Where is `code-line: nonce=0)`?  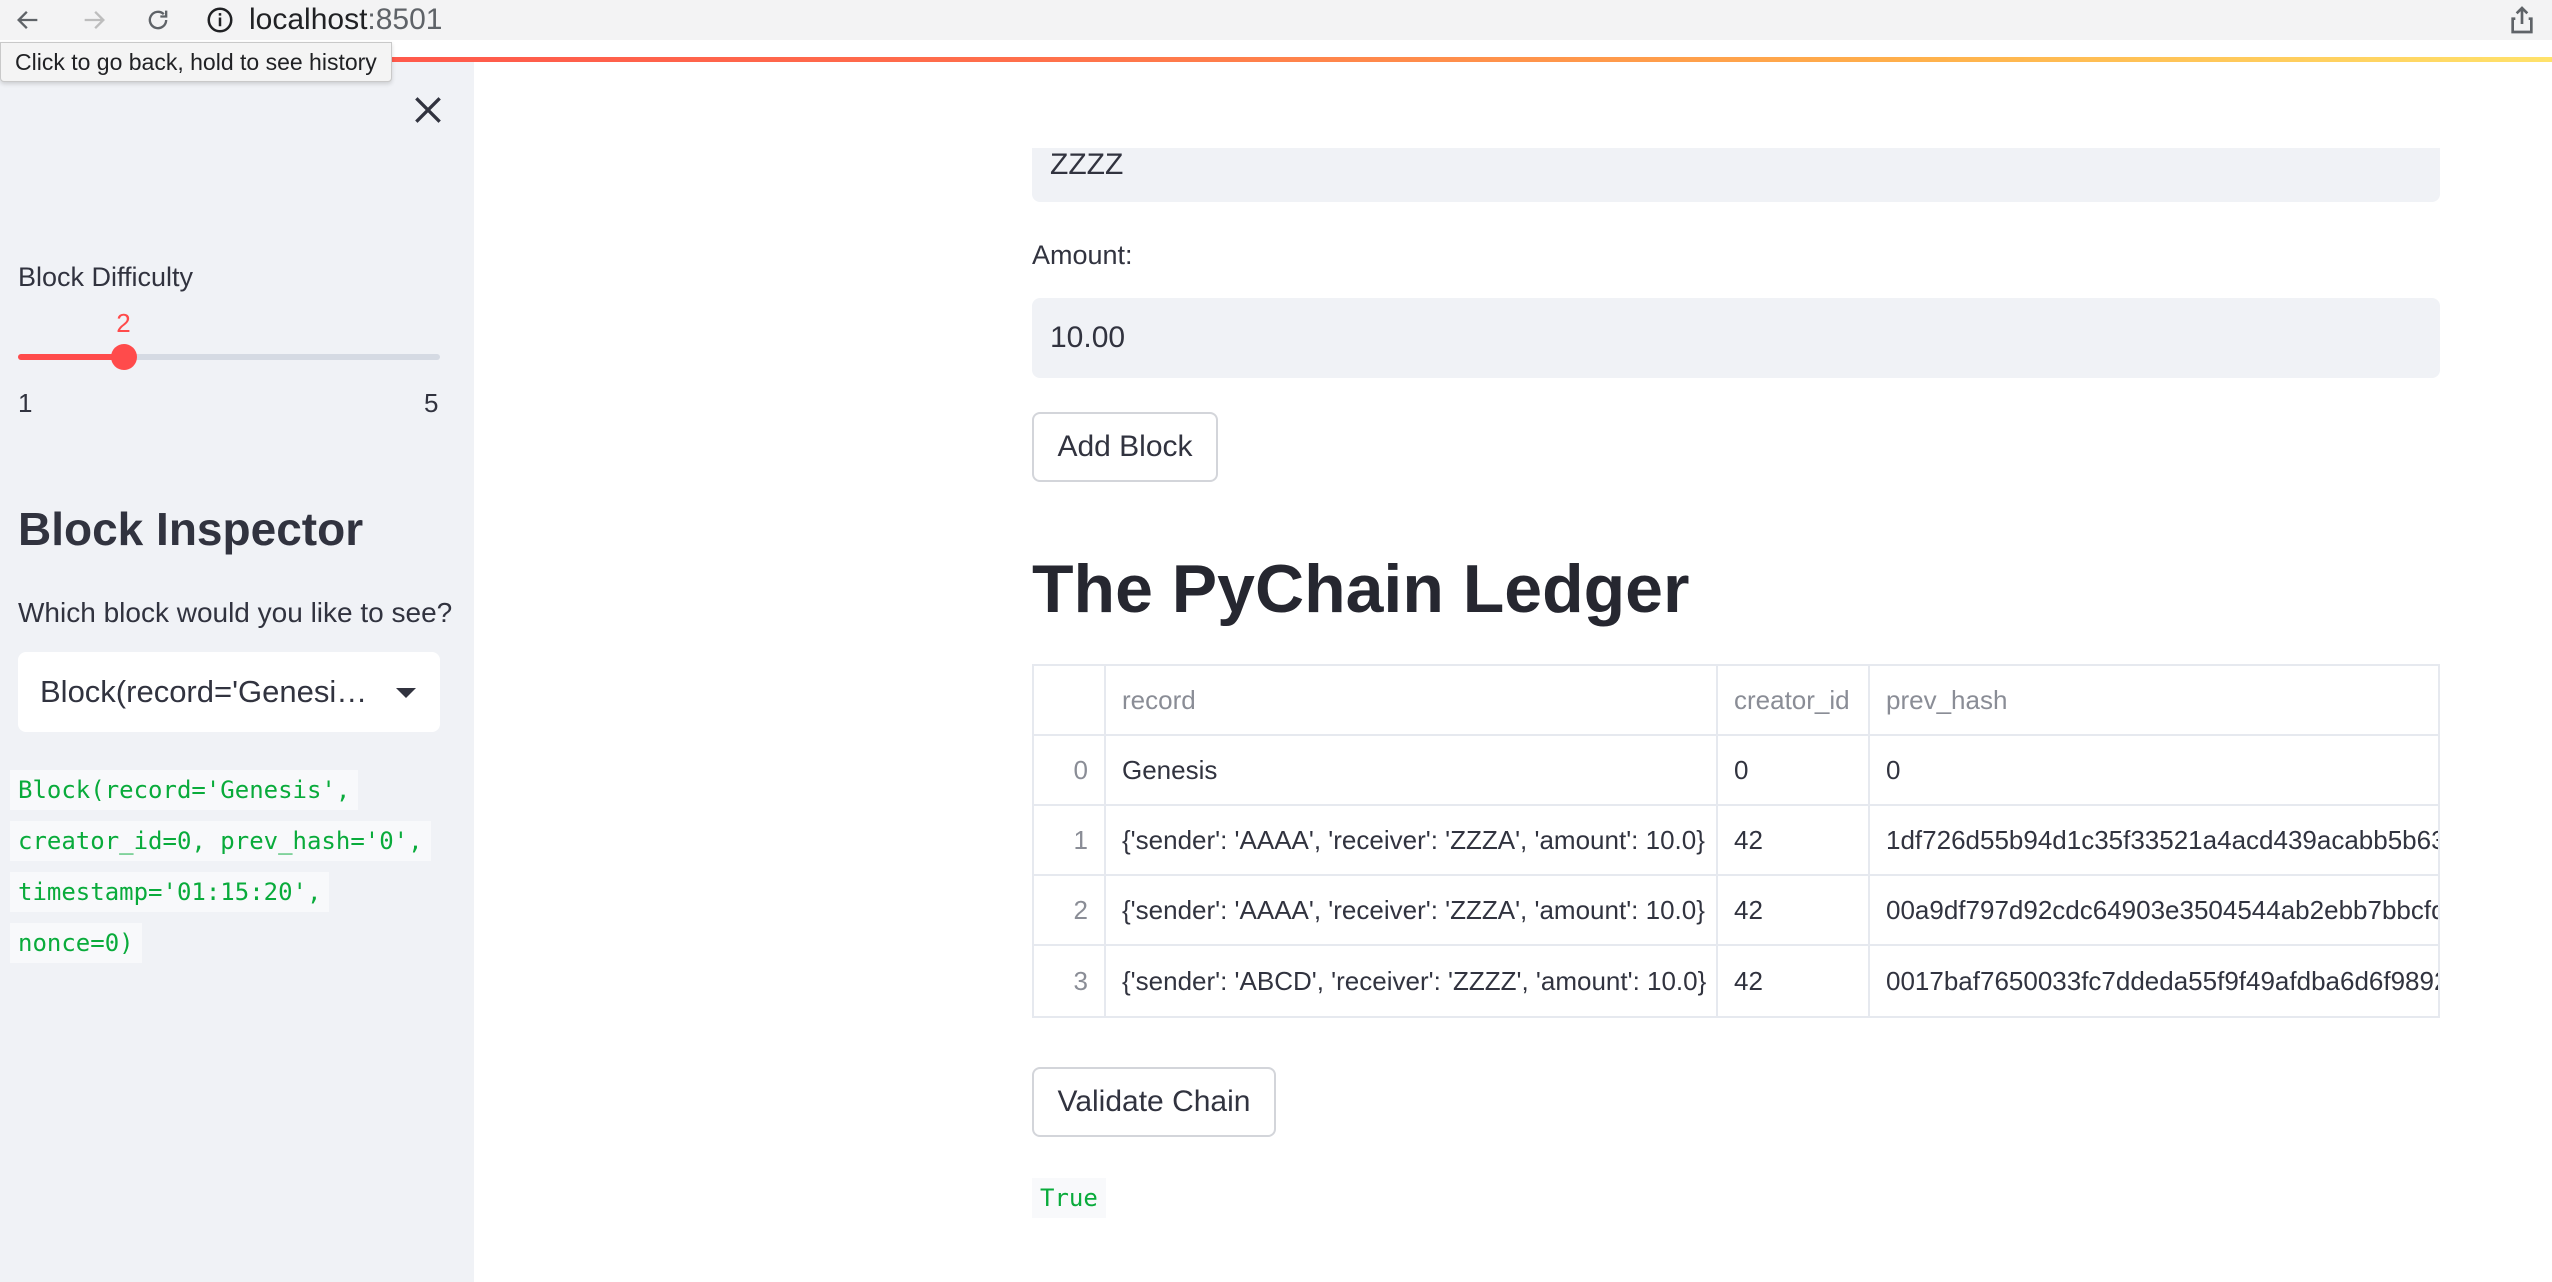 code-line: nonce=0) is located at coordinates (76, 943).